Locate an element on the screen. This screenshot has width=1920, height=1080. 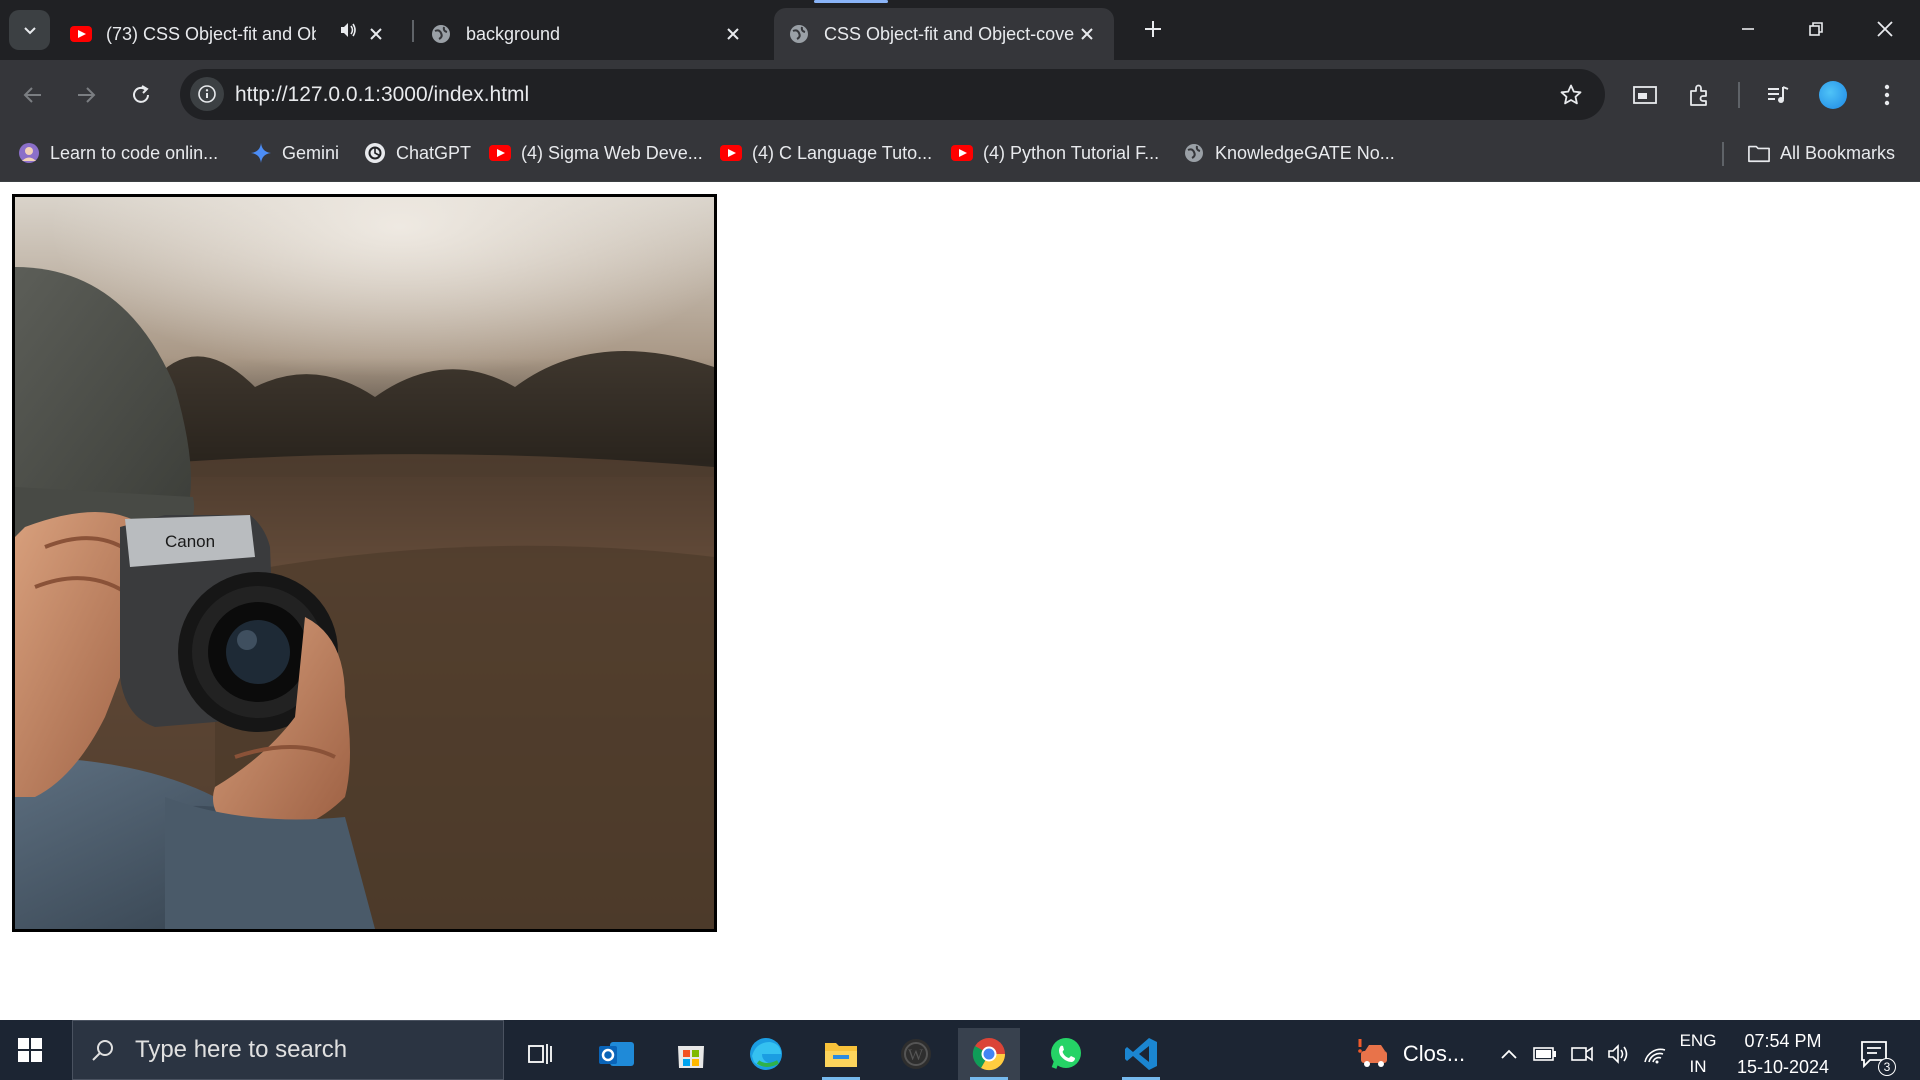
profile-avatar is located at coordinates (1833, 95).